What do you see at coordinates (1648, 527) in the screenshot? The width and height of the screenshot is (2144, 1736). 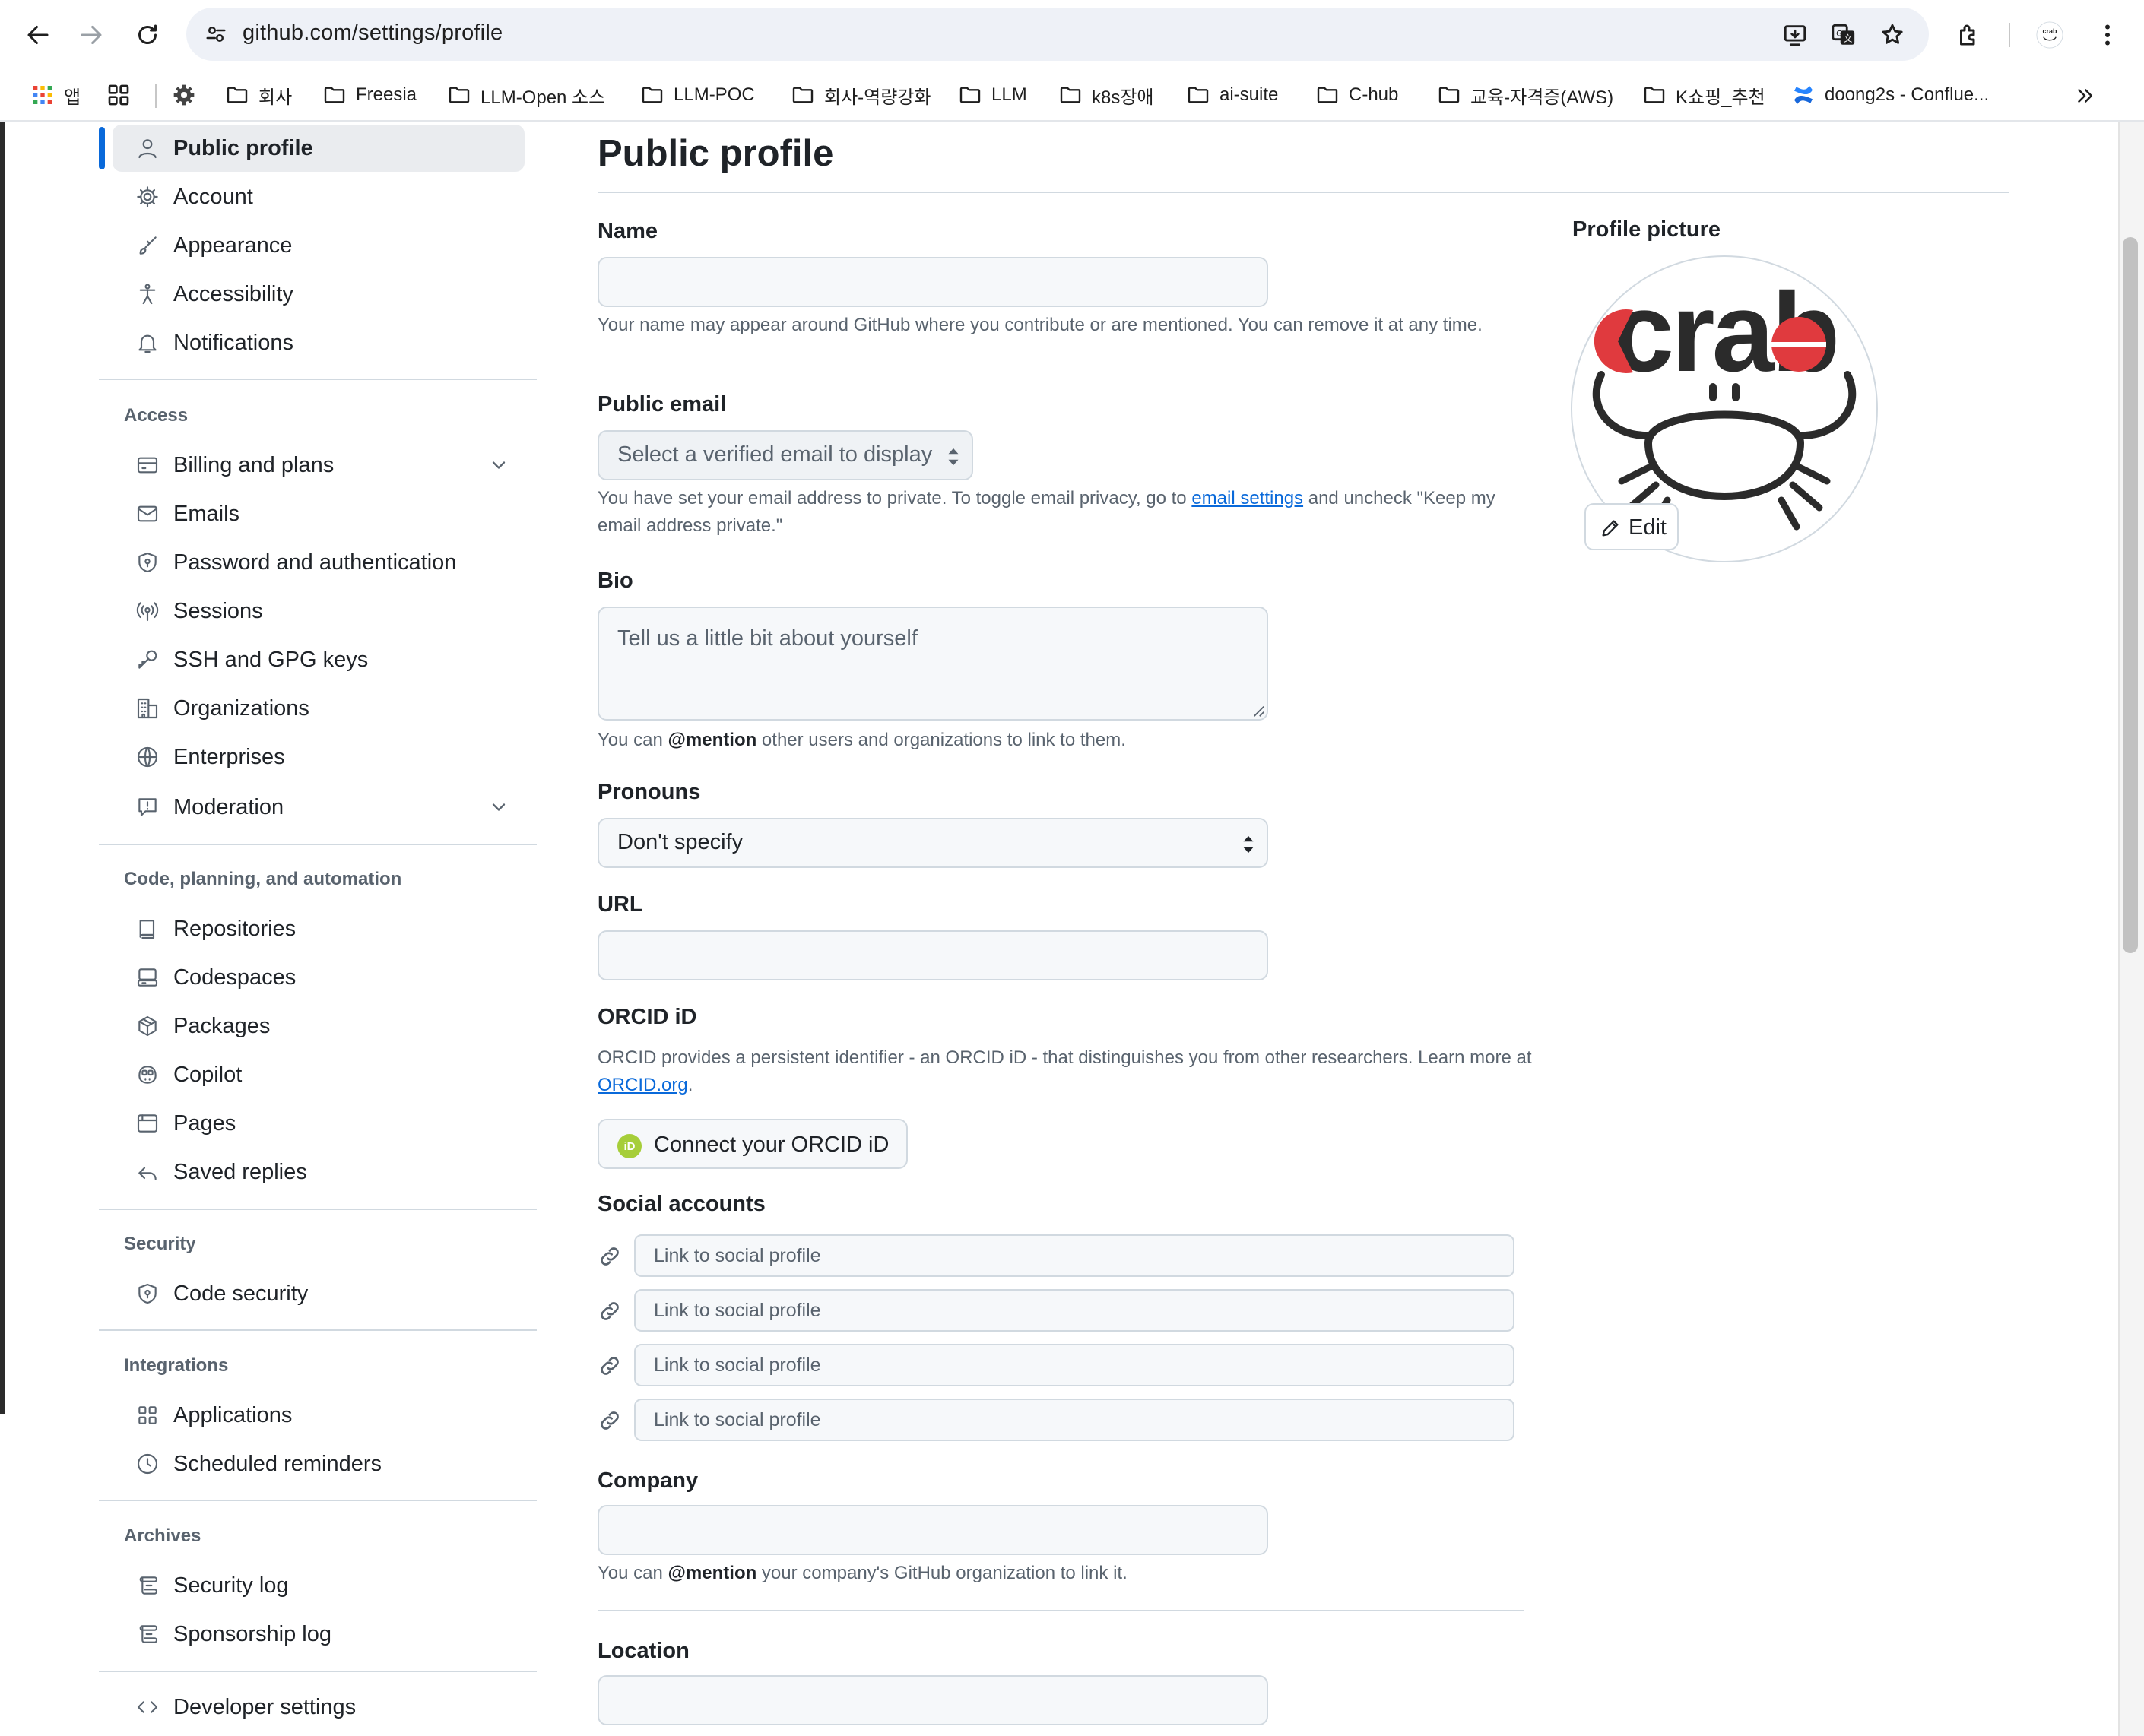 I see `edit-avatar-label: Edit` at bounding box center [1648, 527].